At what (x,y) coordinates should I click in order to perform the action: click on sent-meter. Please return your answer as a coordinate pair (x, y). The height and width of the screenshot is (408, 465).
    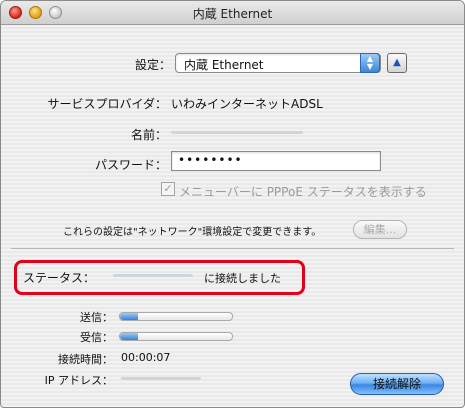
    Looking at the image, I should click on (176, 316).